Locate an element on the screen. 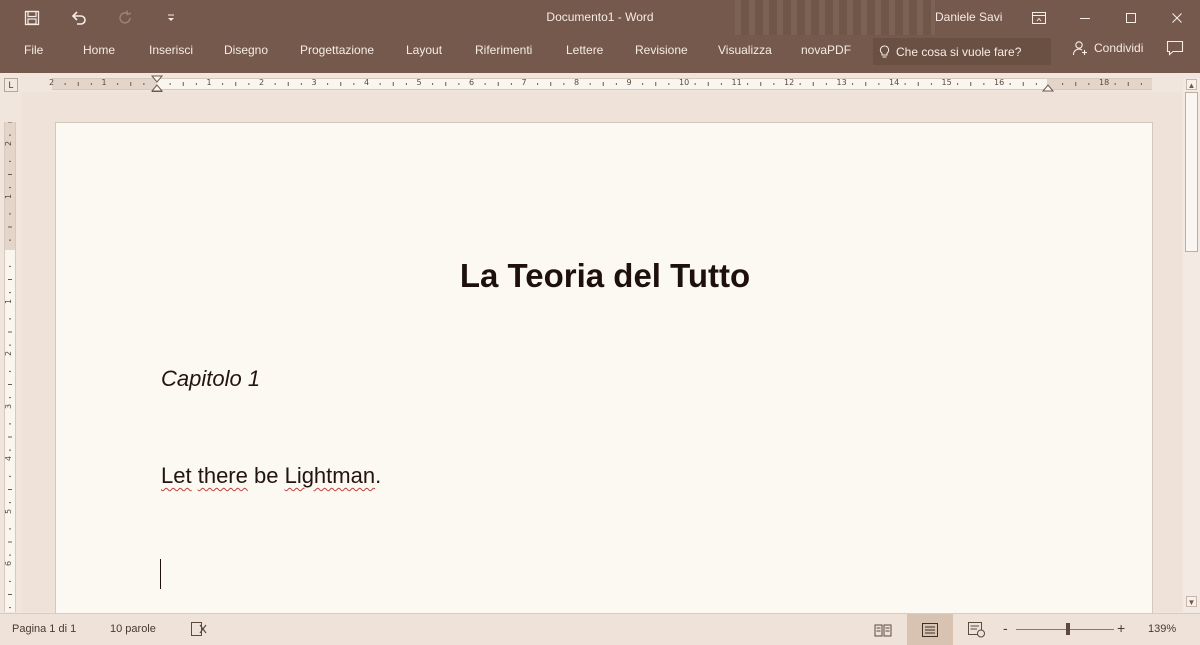 The width and height of the screenshot is (1200, 645). proofing-icon is located at coordinates (199, 629).